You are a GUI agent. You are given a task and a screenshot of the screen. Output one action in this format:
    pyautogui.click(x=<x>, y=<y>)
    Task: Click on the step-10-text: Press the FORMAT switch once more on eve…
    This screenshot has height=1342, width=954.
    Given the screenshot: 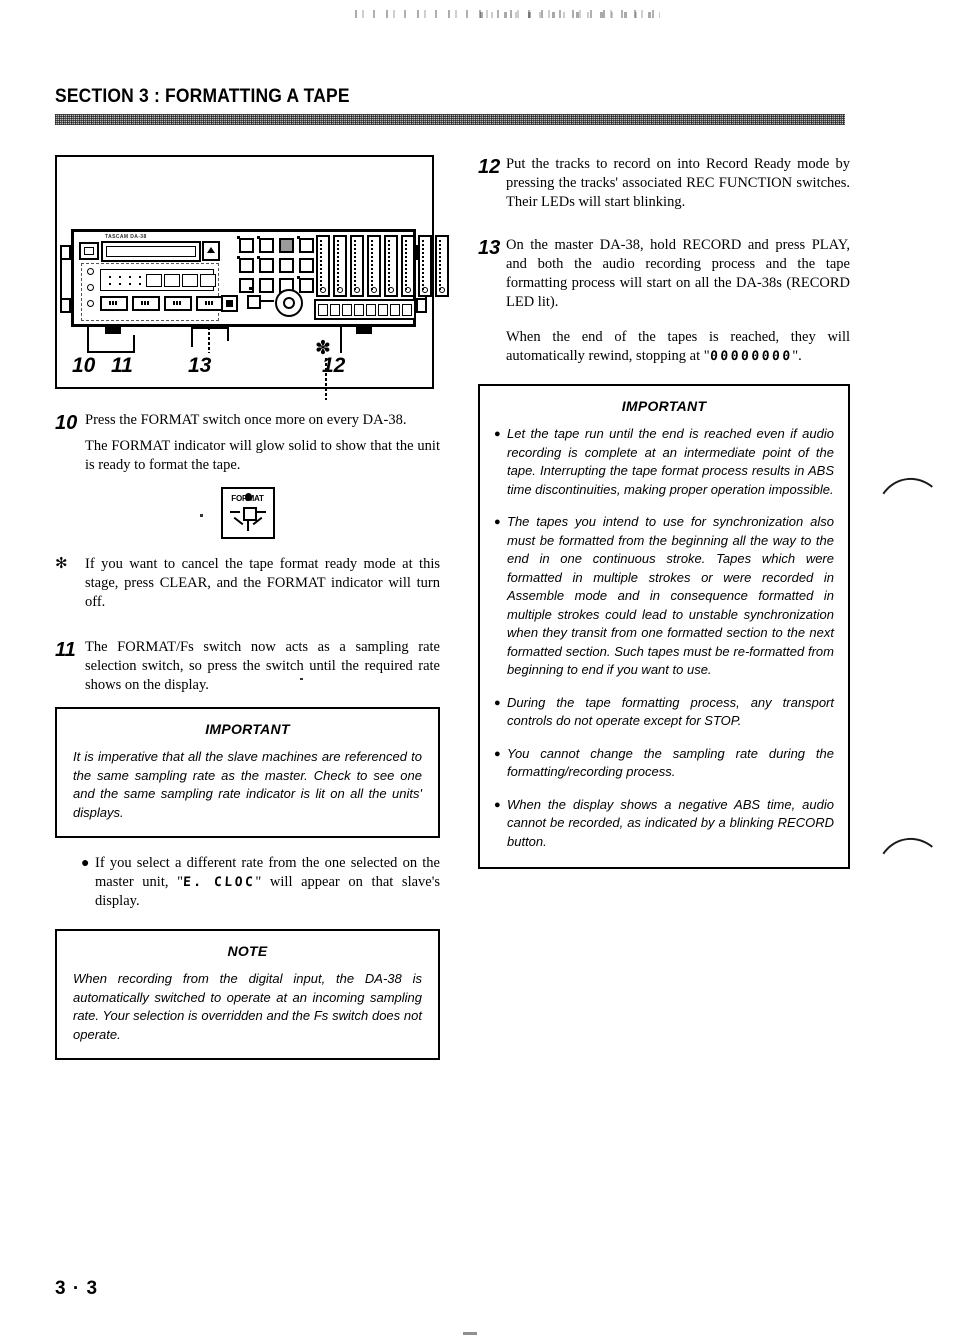 What is the action you would take?
    pyautogui.click(x=246, y=420)
    